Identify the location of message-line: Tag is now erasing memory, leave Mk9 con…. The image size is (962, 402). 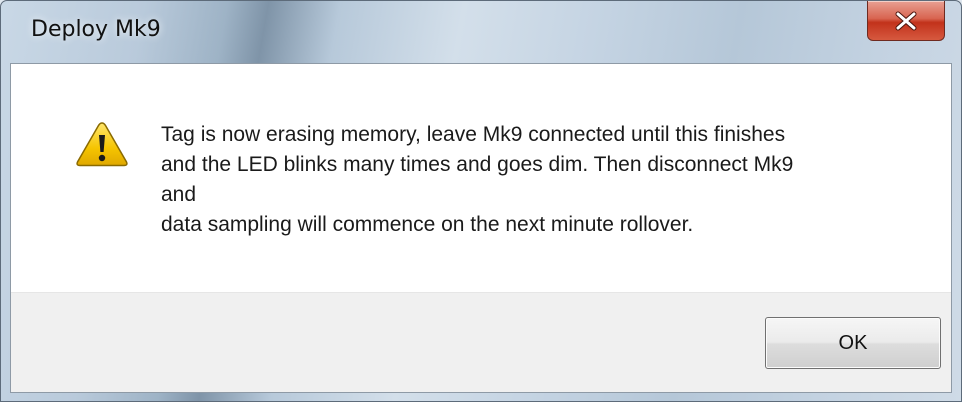
(473, 134).